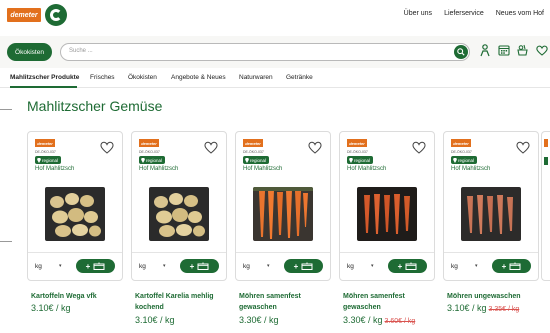 Image resolution: width=550 pixels, height=333 pixels. I want to click on calendar-icon, so click(503, 50).